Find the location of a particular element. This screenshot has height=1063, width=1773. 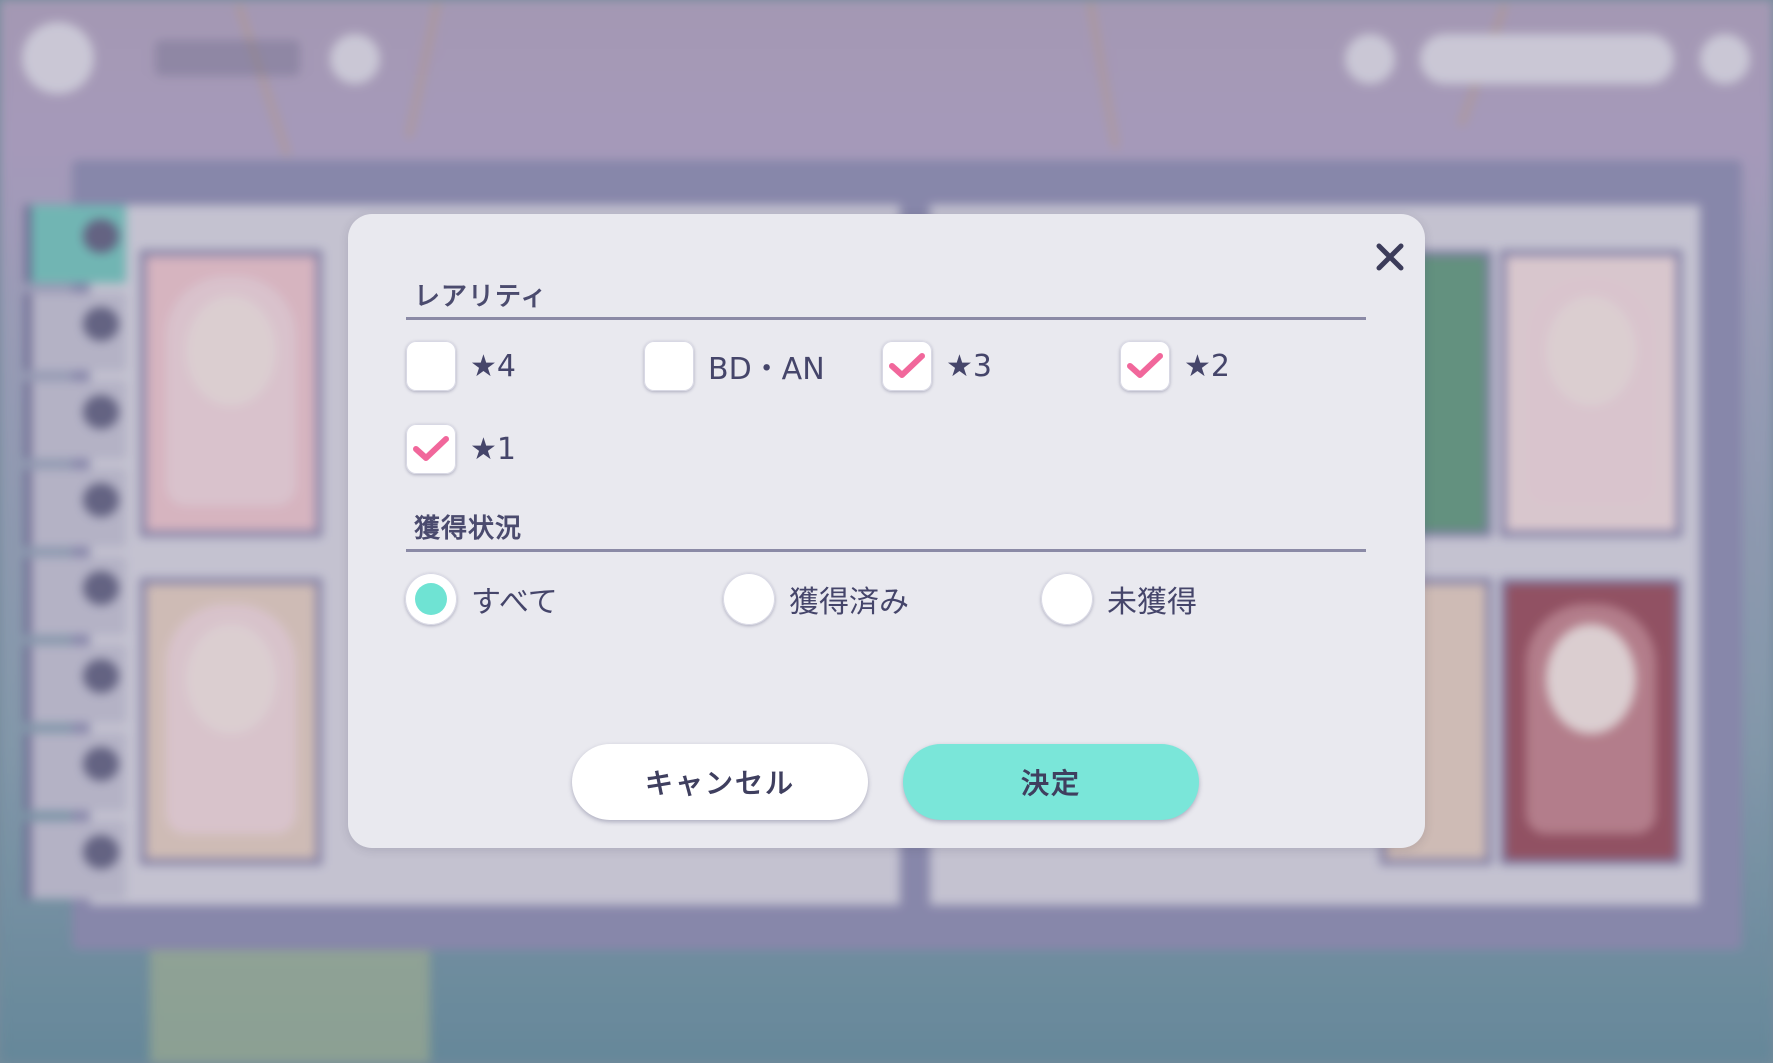

rarity-option-star4: ★4 is located at coordinates (461, 366).